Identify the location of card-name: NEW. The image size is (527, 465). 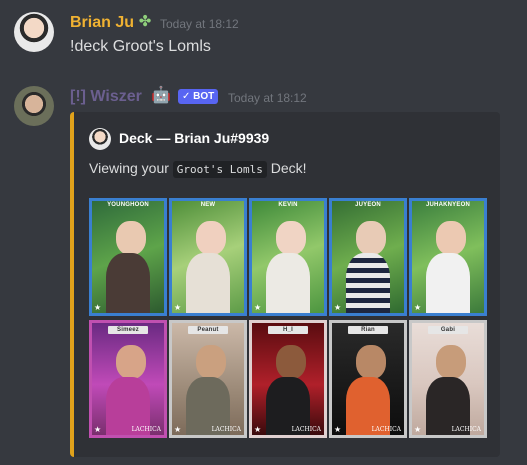
(208, 205).